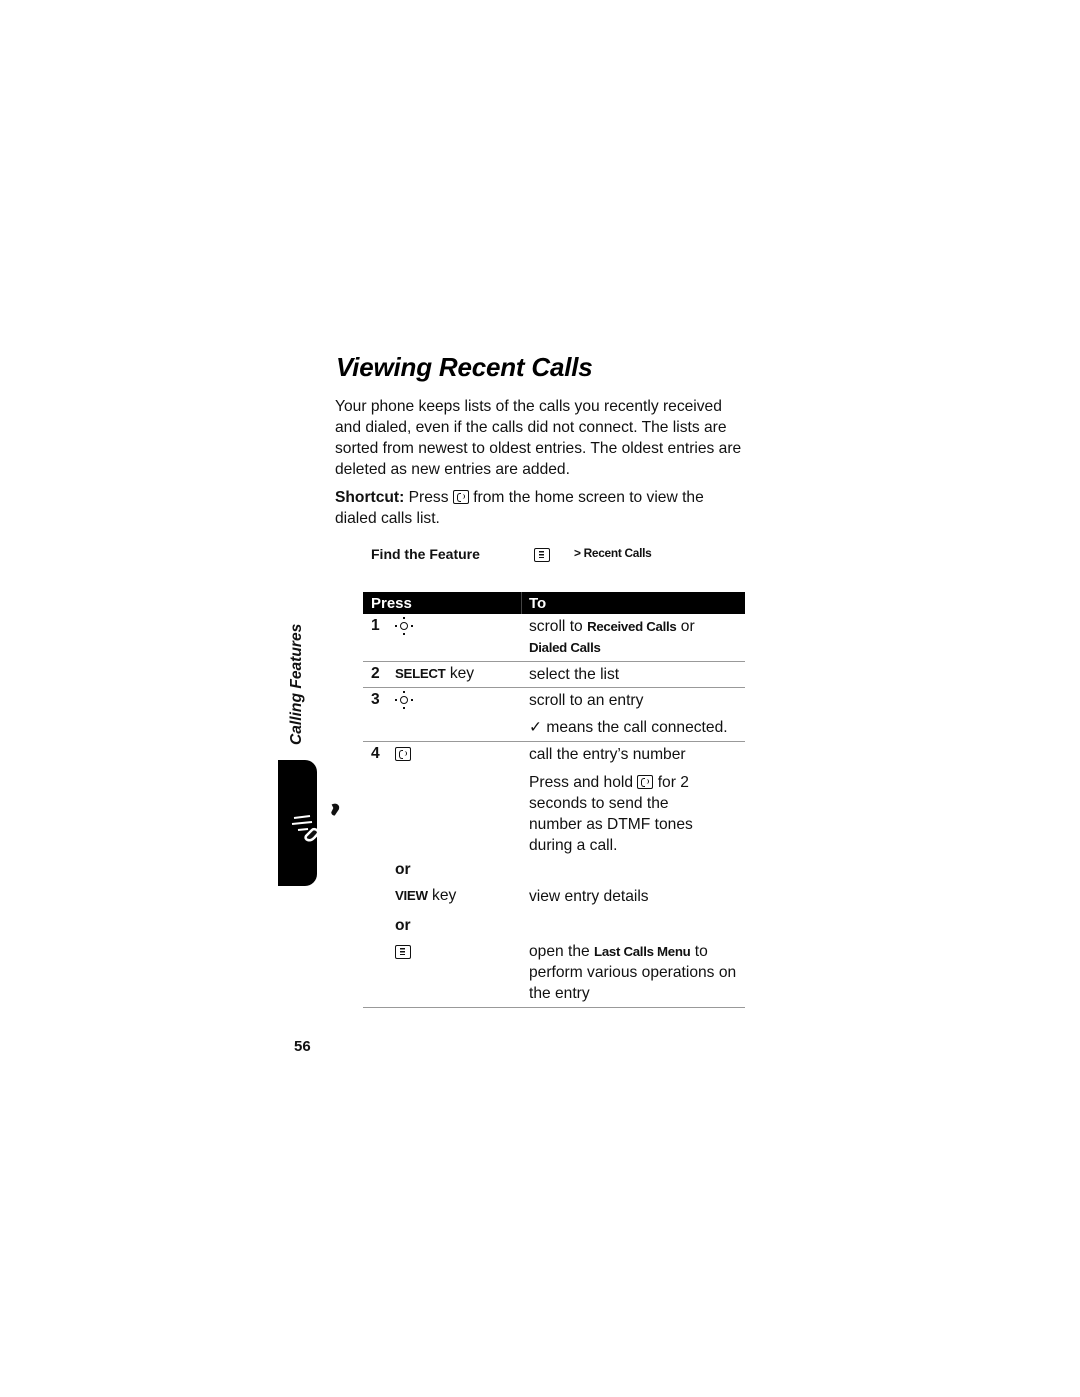  I want to click on step-press: SELECT key, so click(434, 674).